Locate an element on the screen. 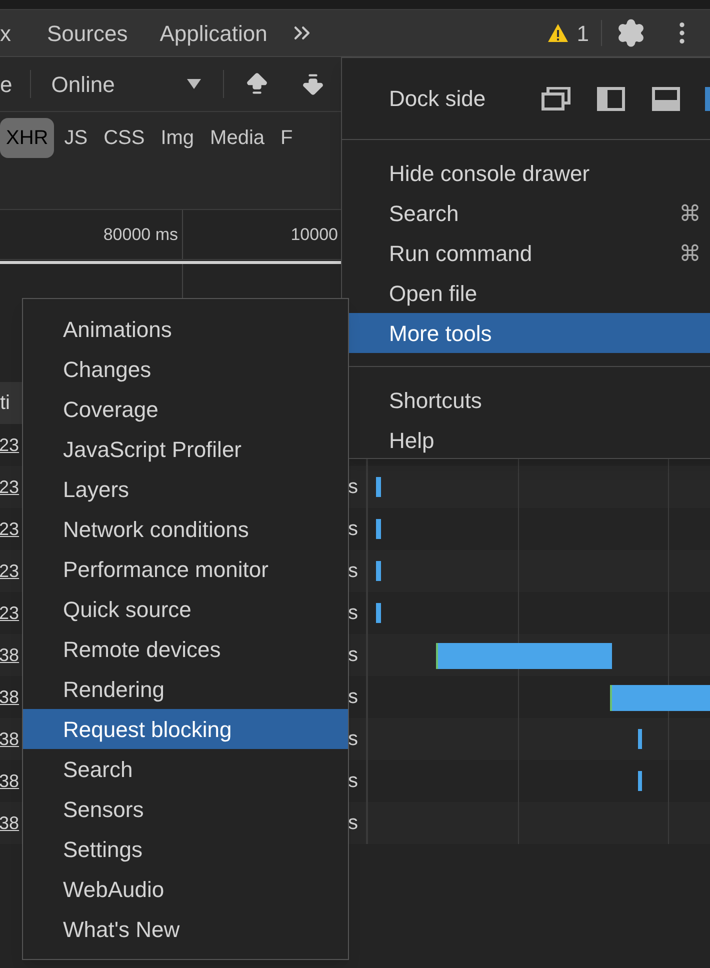 This screenshot has width=710, height=968. dock-bottom-icon is located at coordinates (666, 98).